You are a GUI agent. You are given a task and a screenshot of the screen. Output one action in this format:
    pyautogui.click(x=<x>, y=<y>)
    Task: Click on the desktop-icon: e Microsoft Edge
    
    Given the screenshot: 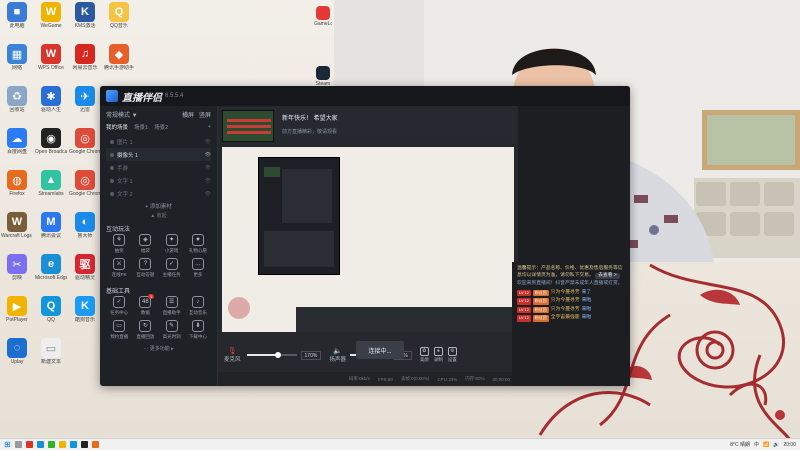 What is the action you would take?
    pyautogui.click(x=51, y=267)
    